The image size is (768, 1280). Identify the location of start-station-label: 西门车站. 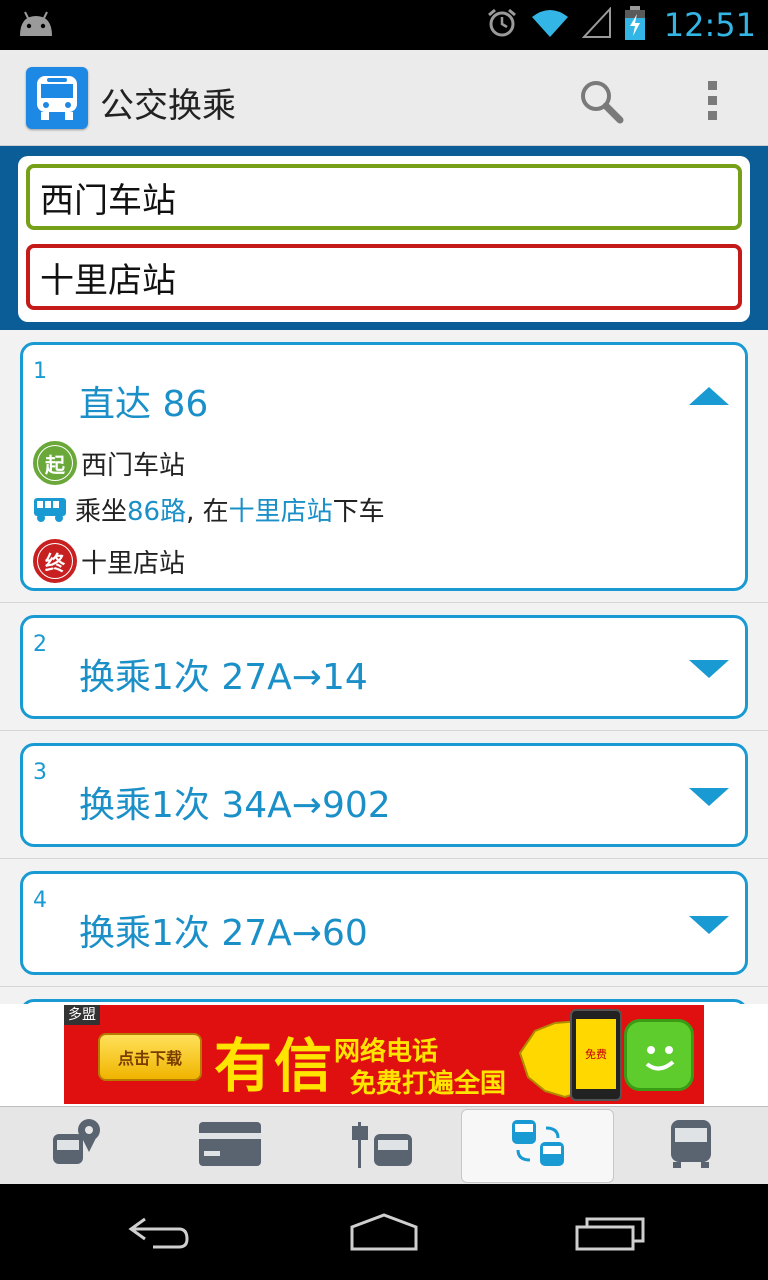
(133, 465).